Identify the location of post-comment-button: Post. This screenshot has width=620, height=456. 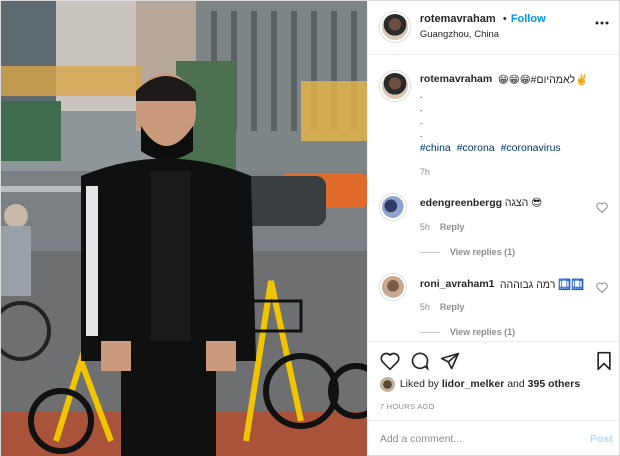
(601, 439).